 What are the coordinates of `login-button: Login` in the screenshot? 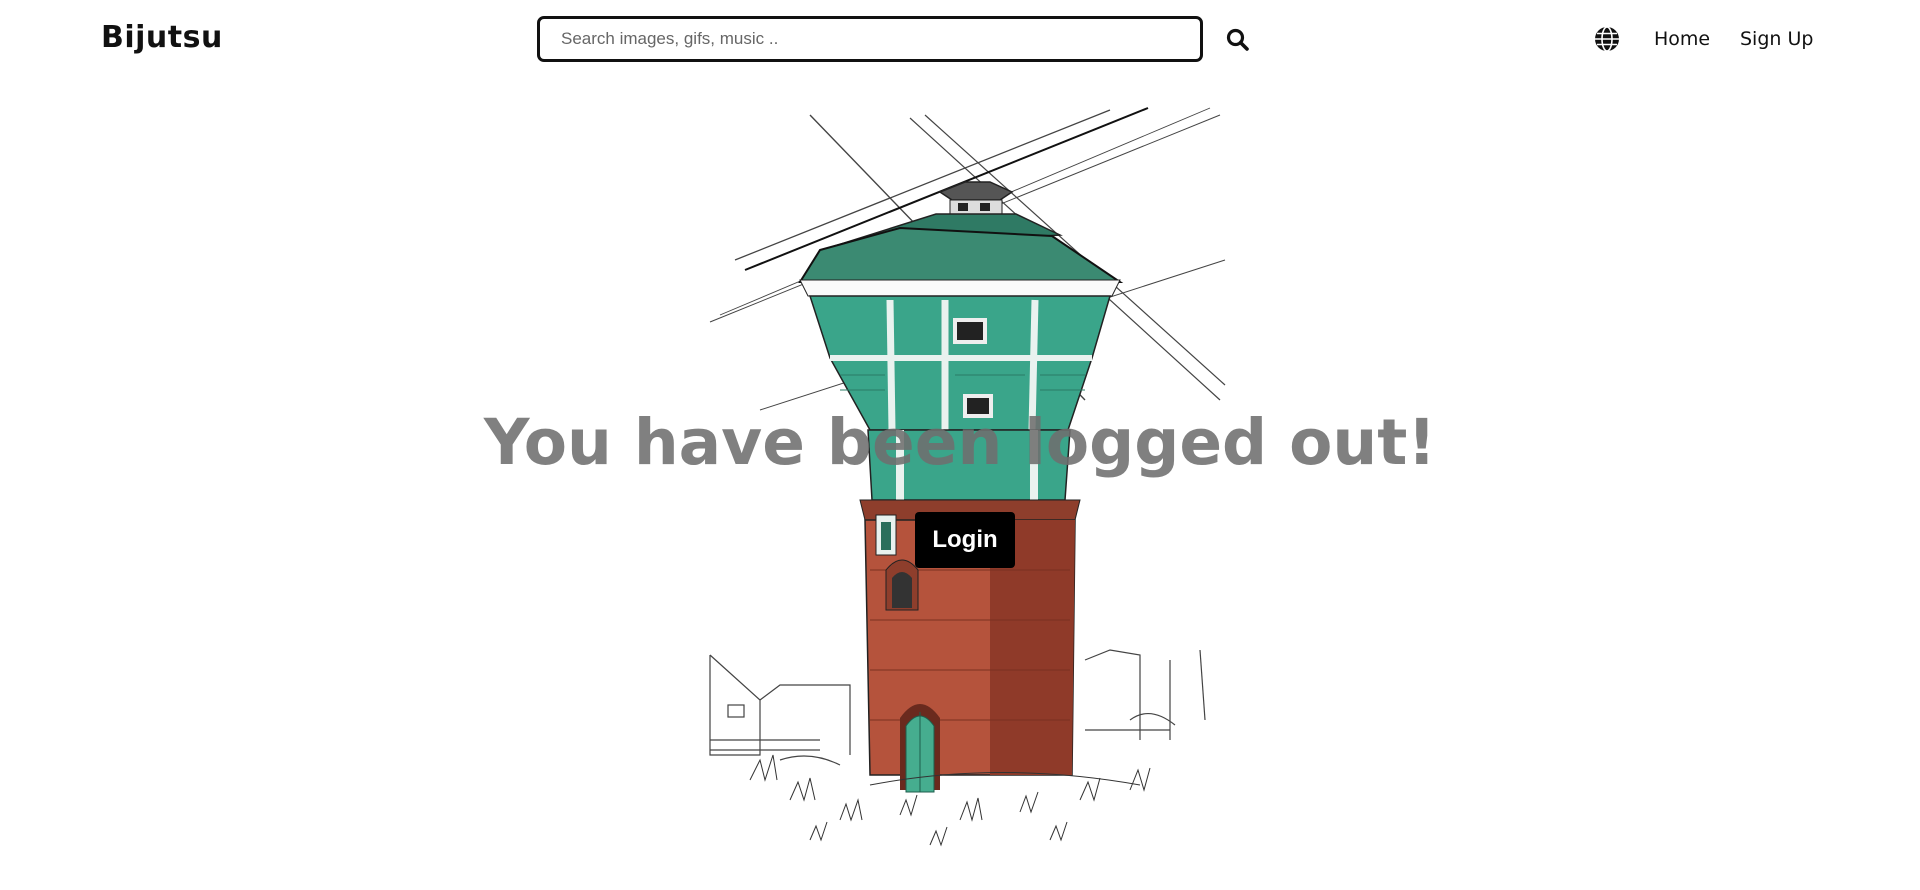 It's located at (965, 540).